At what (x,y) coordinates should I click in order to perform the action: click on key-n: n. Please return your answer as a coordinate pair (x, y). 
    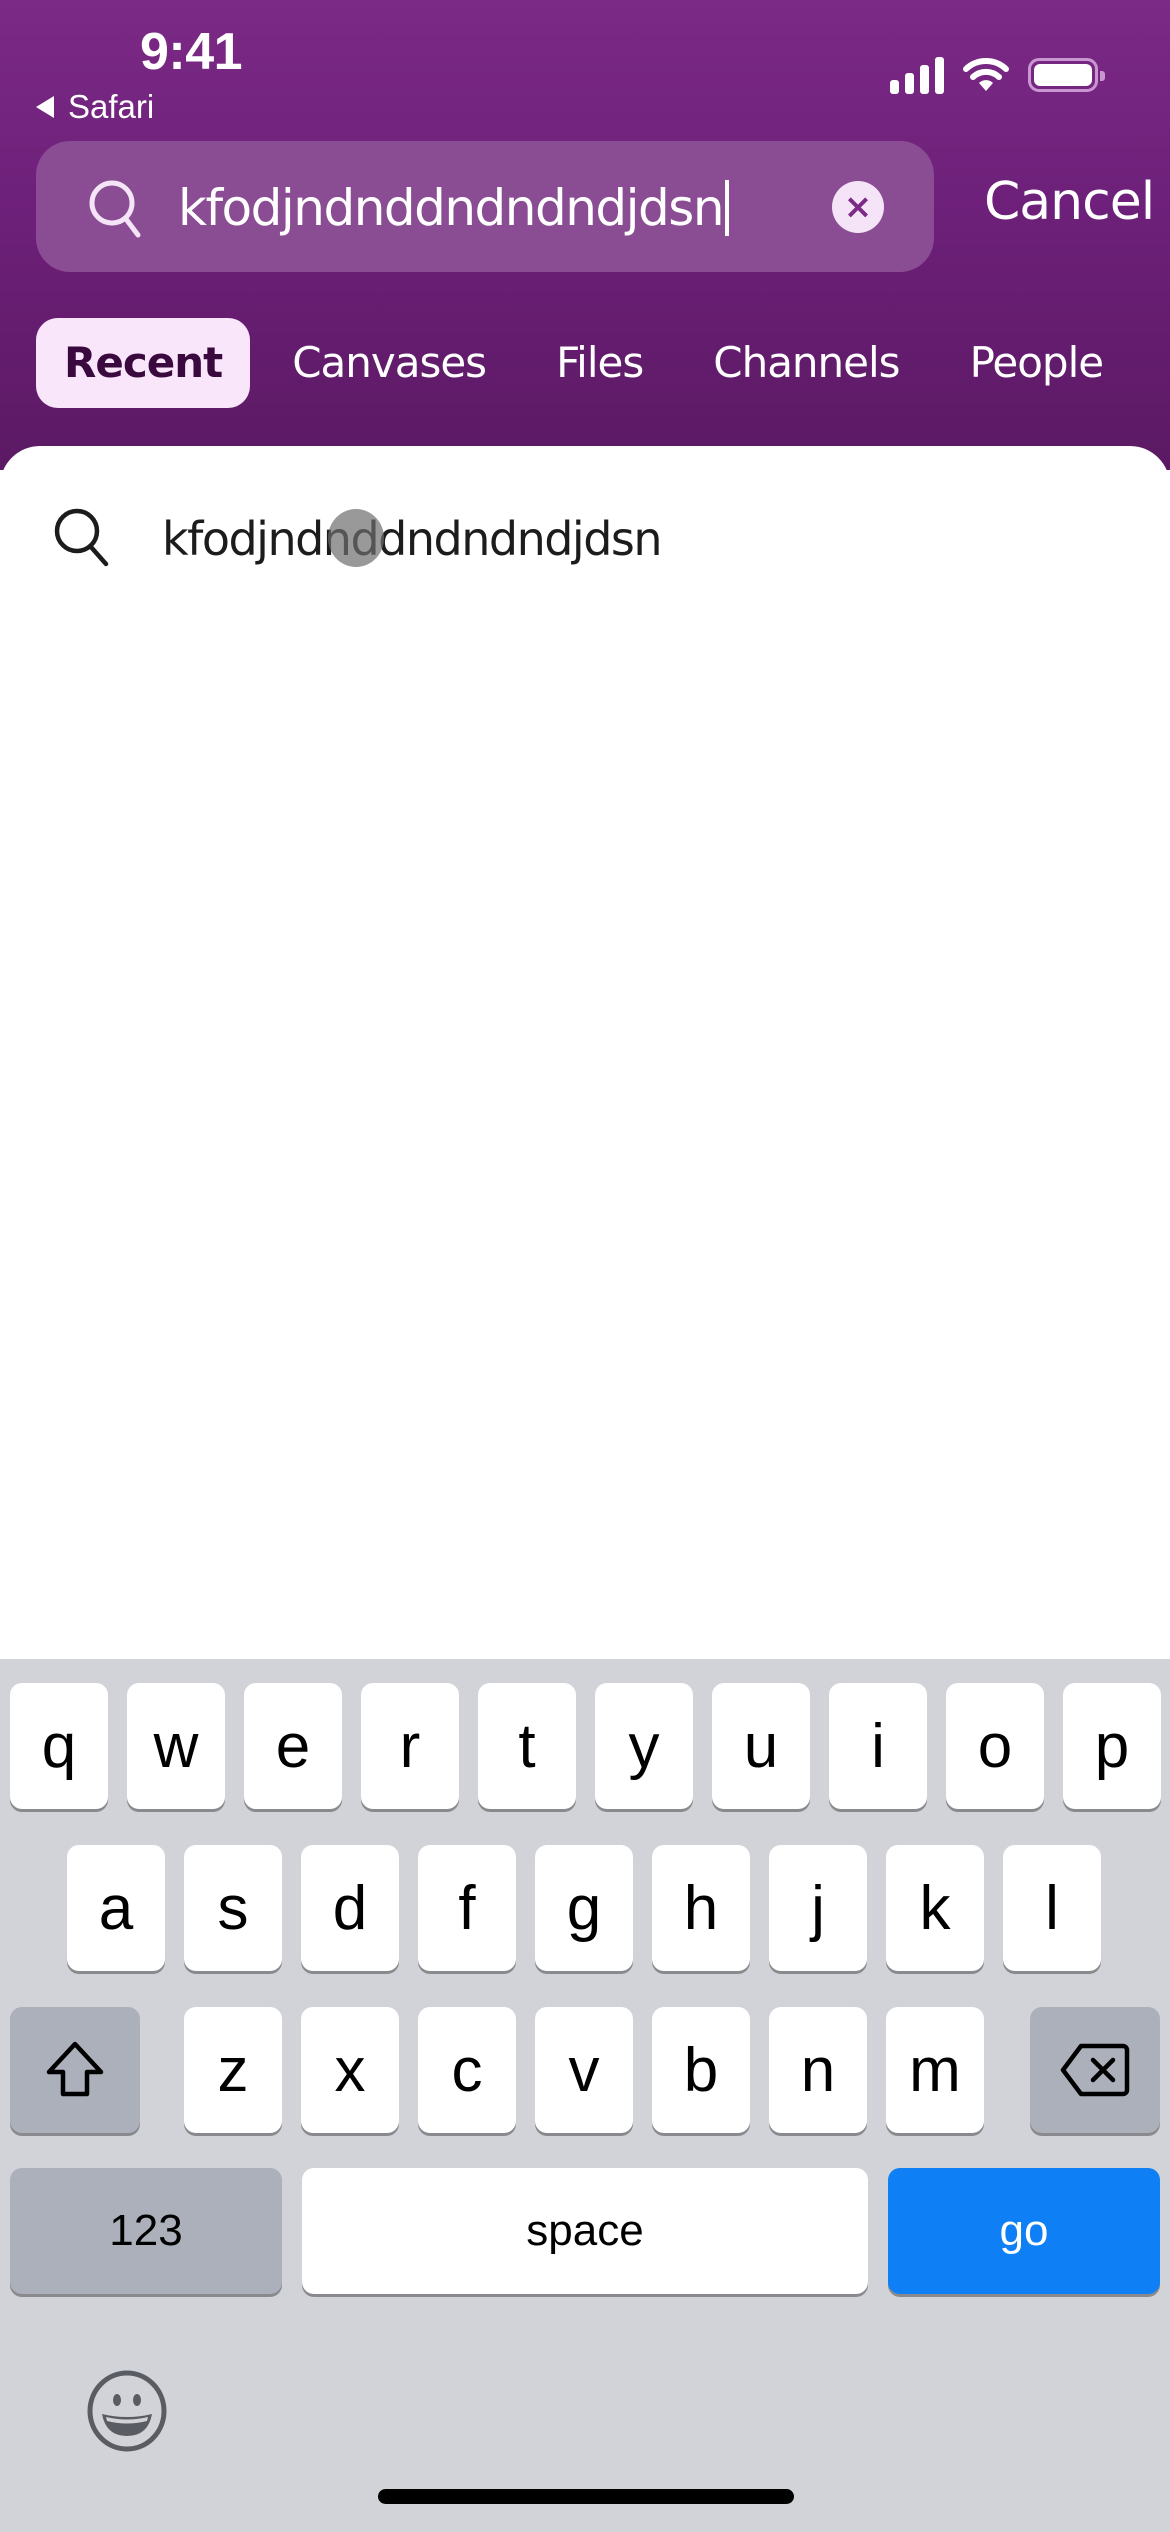
    Looking at the image, I should click on (818, 2070).